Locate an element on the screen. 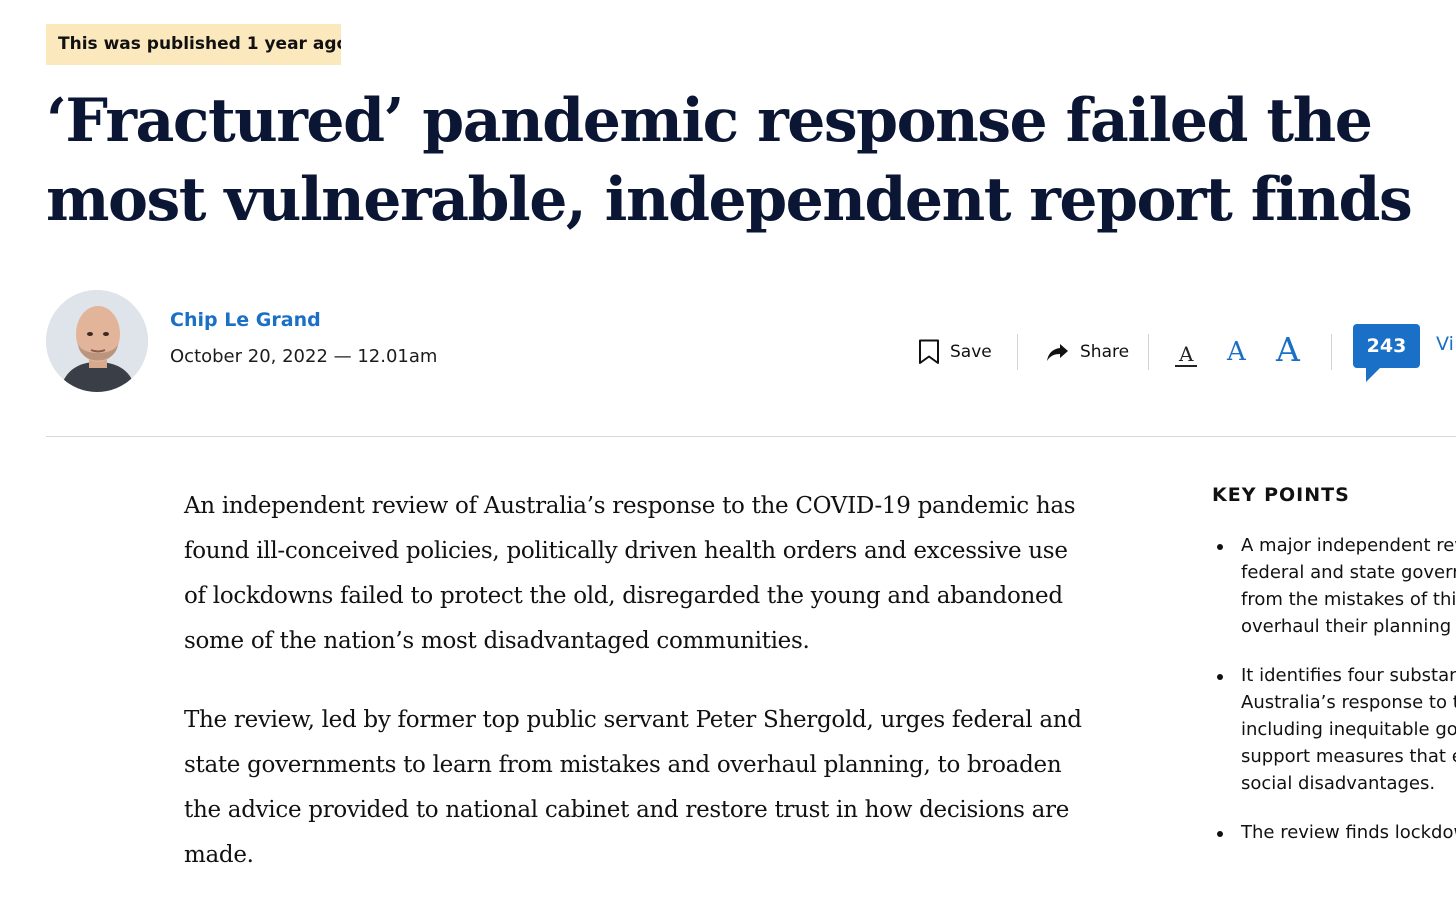  font-size-small-button: A is located at coordinates (1186, 355).